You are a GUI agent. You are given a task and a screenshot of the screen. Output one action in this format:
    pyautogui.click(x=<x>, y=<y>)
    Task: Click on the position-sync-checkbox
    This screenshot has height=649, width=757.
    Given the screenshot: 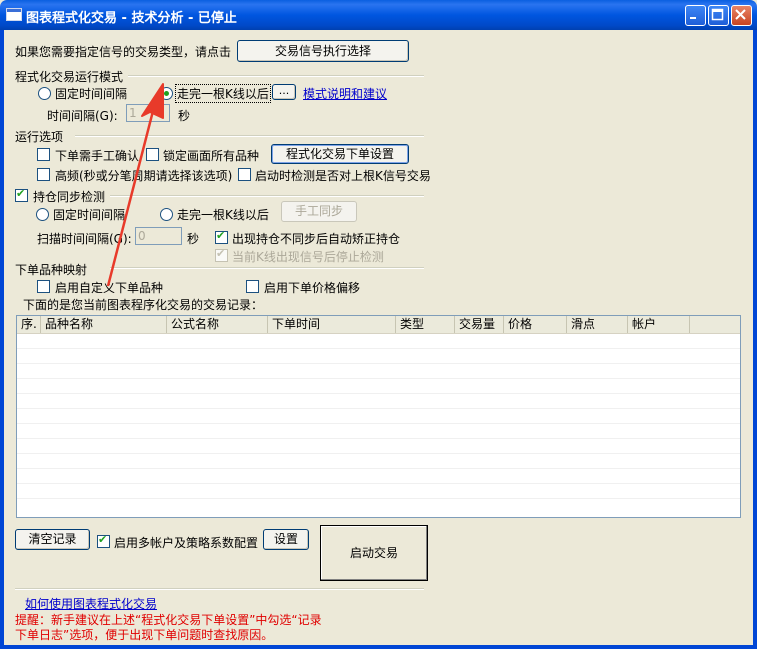 What is the action you would take?
    pyautogui.click(x=21, y=194)
    